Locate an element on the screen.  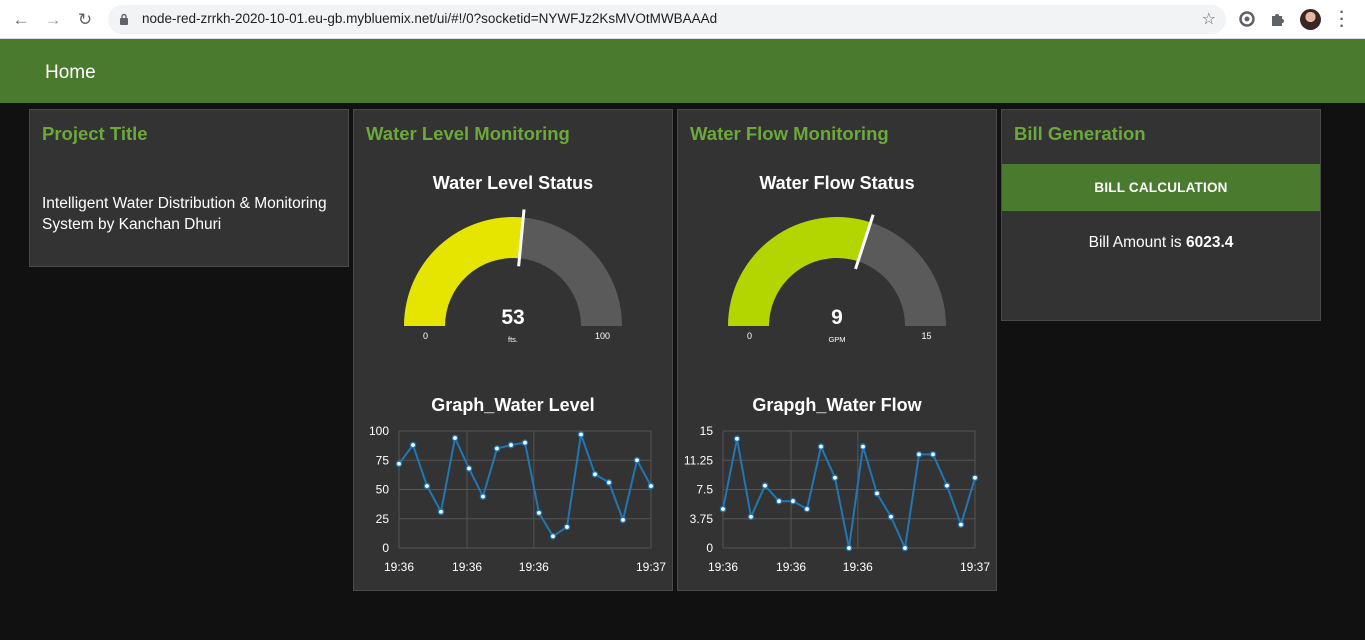
reload-icon: ↻ is located at coordinates (85, 20).